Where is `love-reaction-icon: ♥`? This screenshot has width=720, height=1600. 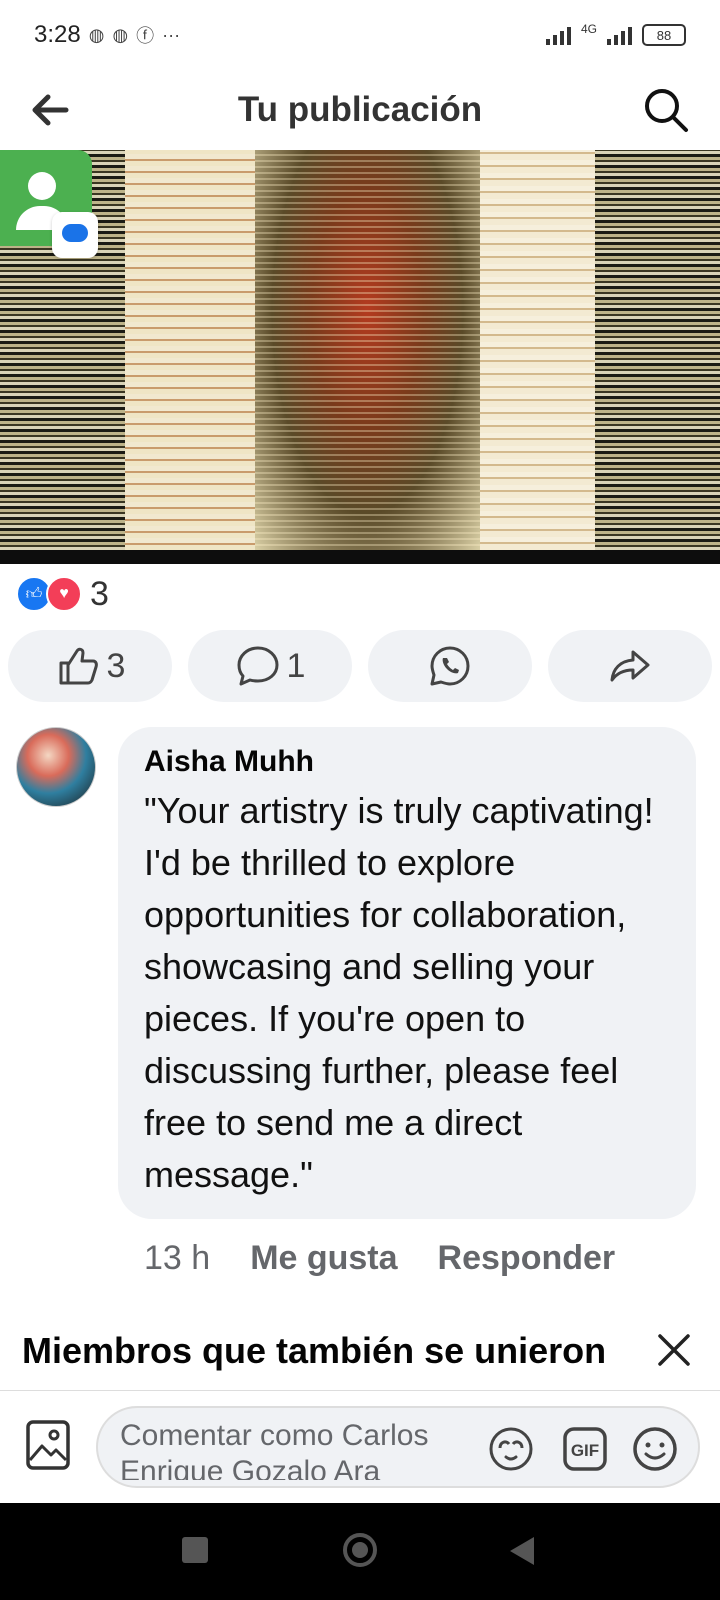 love-reaction-icon: ♥ is located at coordinates (64, 594).